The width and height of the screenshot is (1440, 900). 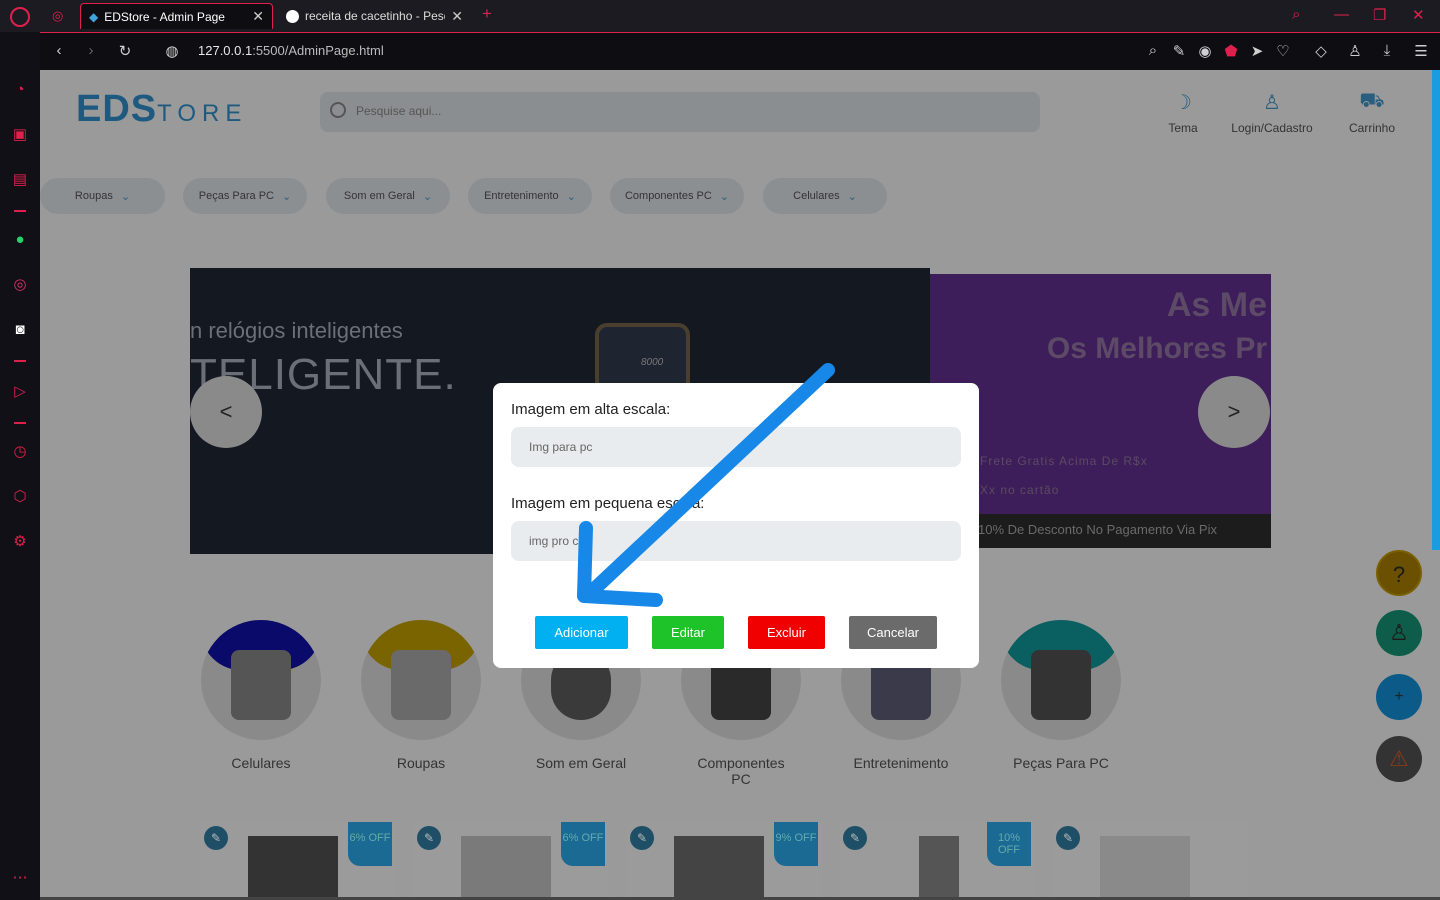 I want to click on category-label: Peças Para PC, so click(x=236, y=196).